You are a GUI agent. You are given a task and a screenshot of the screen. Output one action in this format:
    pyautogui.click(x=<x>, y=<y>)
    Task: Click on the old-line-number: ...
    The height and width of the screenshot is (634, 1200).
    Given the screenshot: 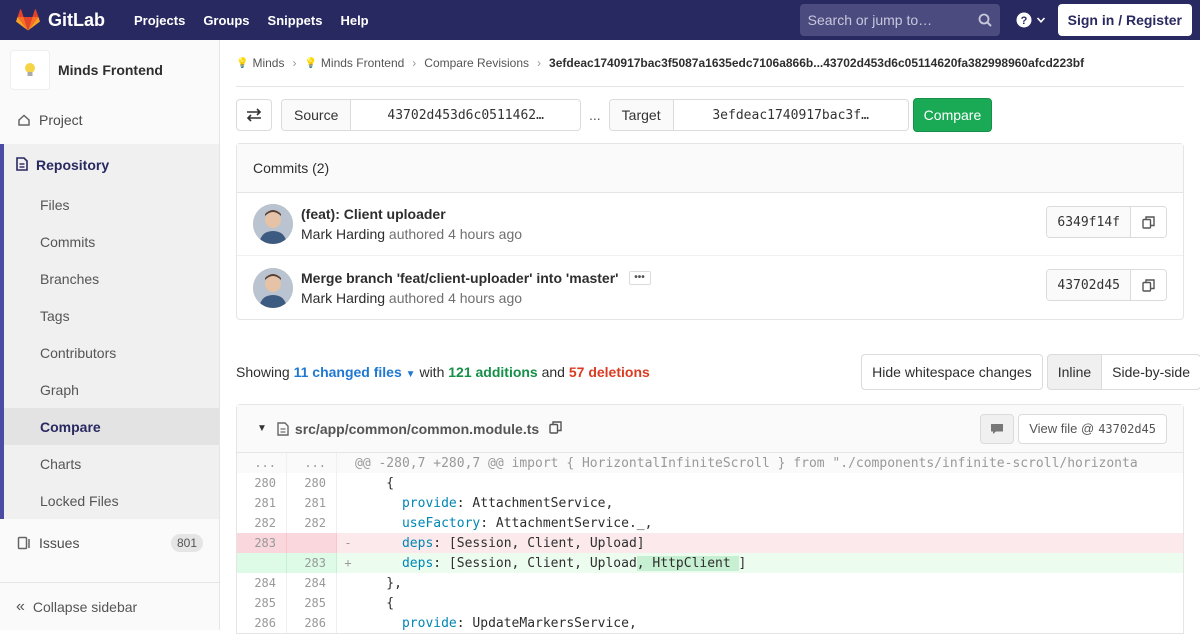 What is the action you would take?
    pyautogui.click(x=262, y=463)
    